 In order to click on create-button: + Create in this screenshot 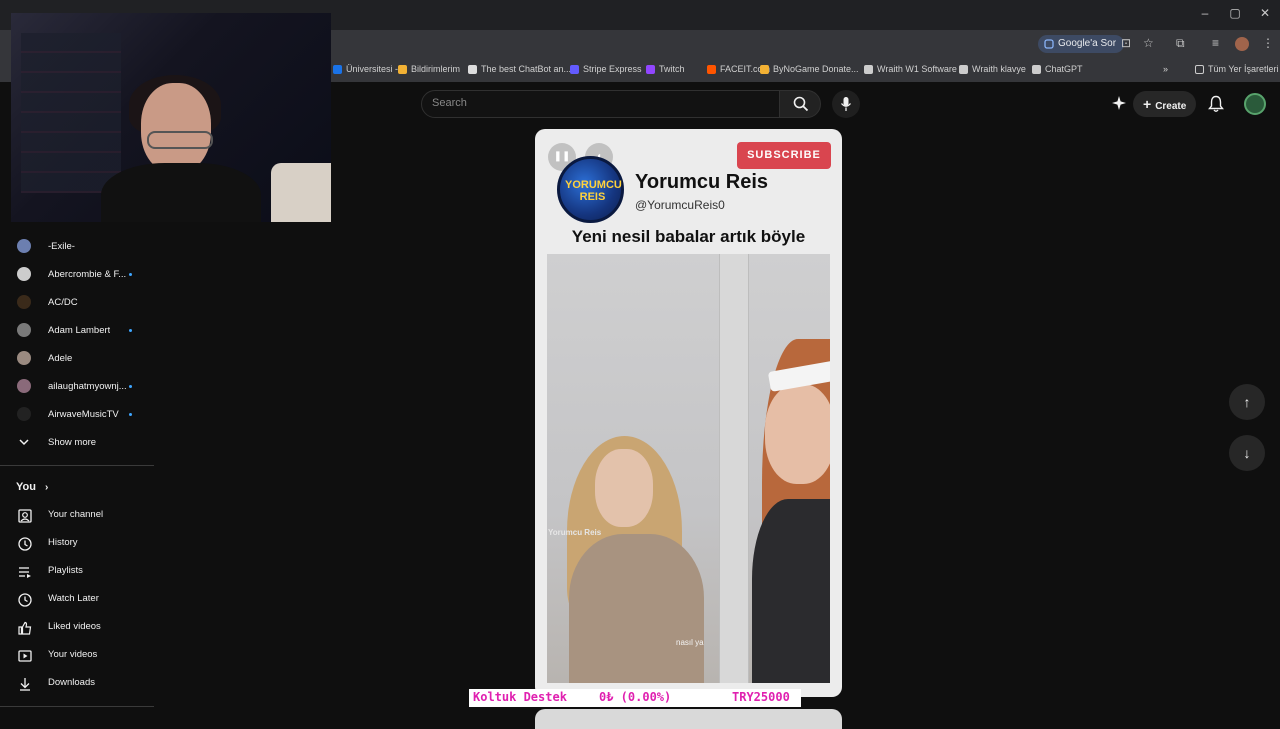, I will do `click(1165, 104)`.